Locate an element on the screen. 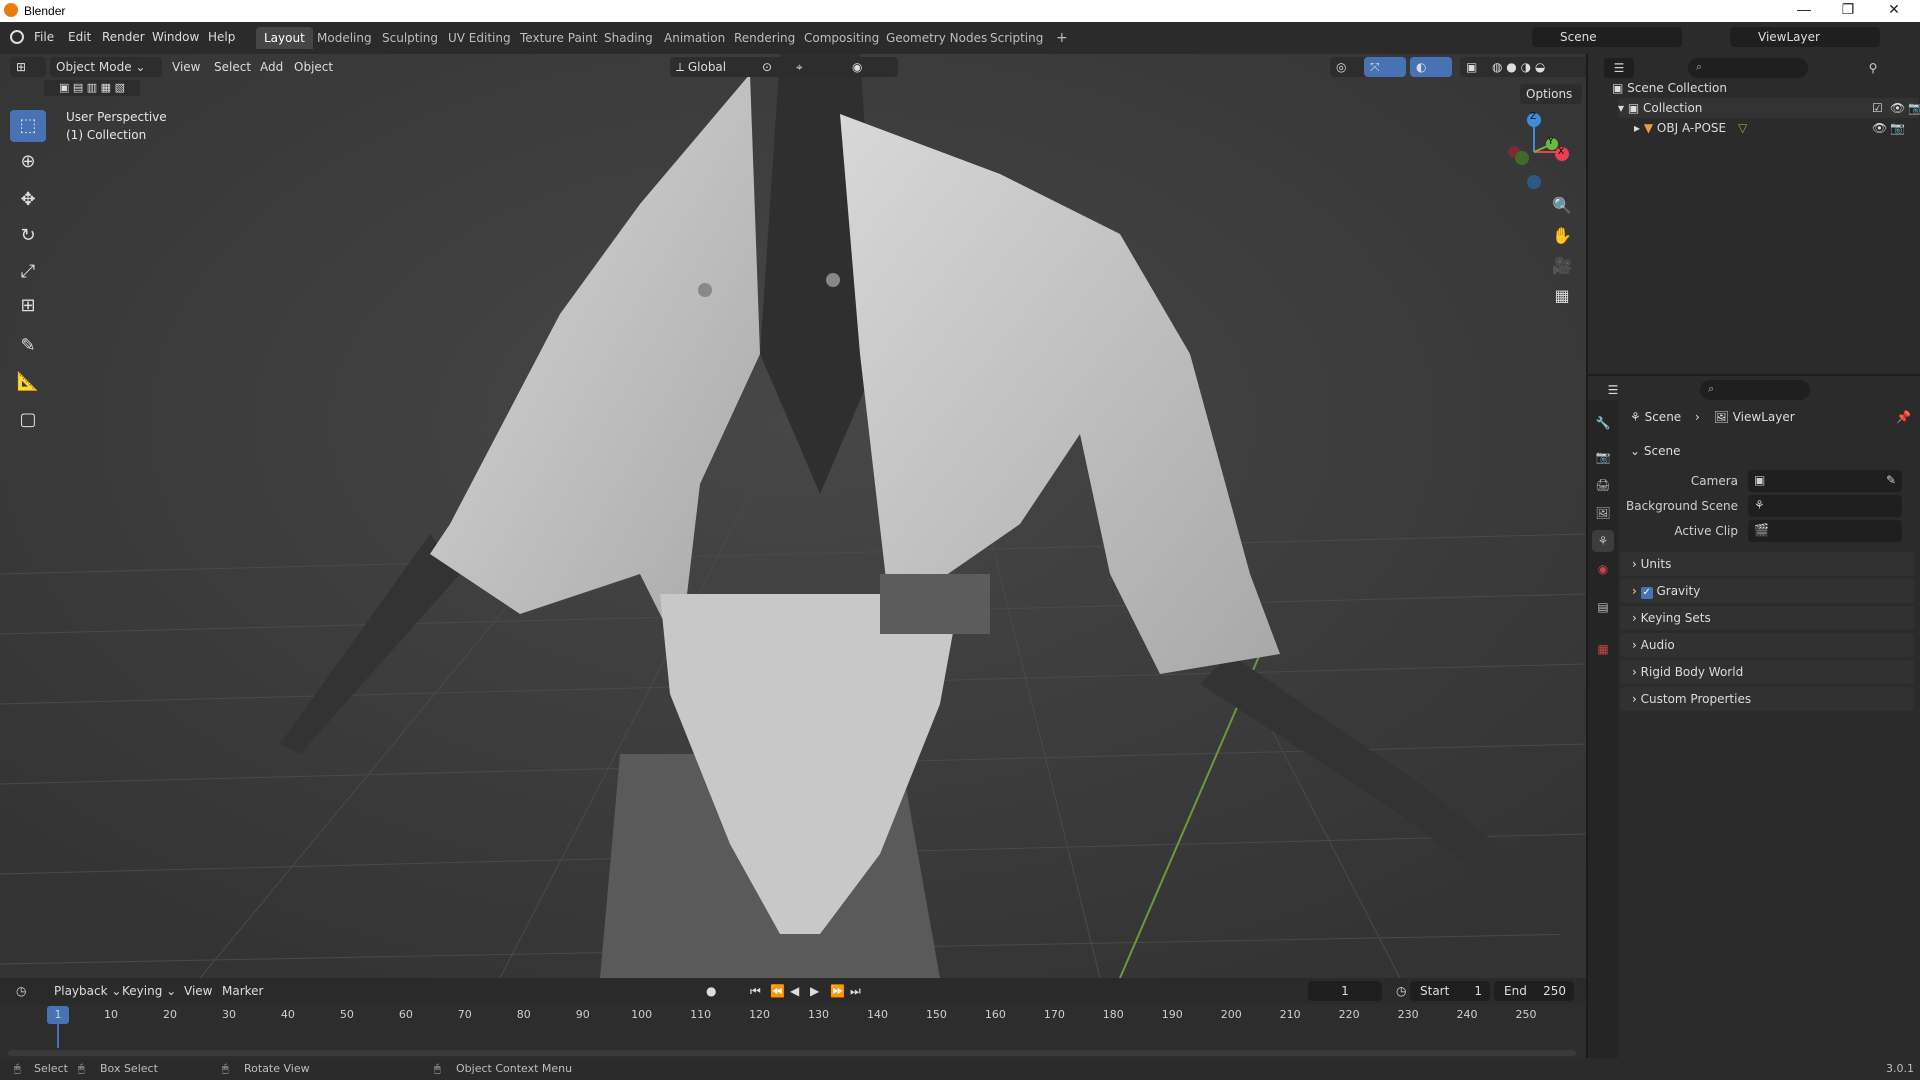  play-icon: ▶ is located at coordinates (814, 991).